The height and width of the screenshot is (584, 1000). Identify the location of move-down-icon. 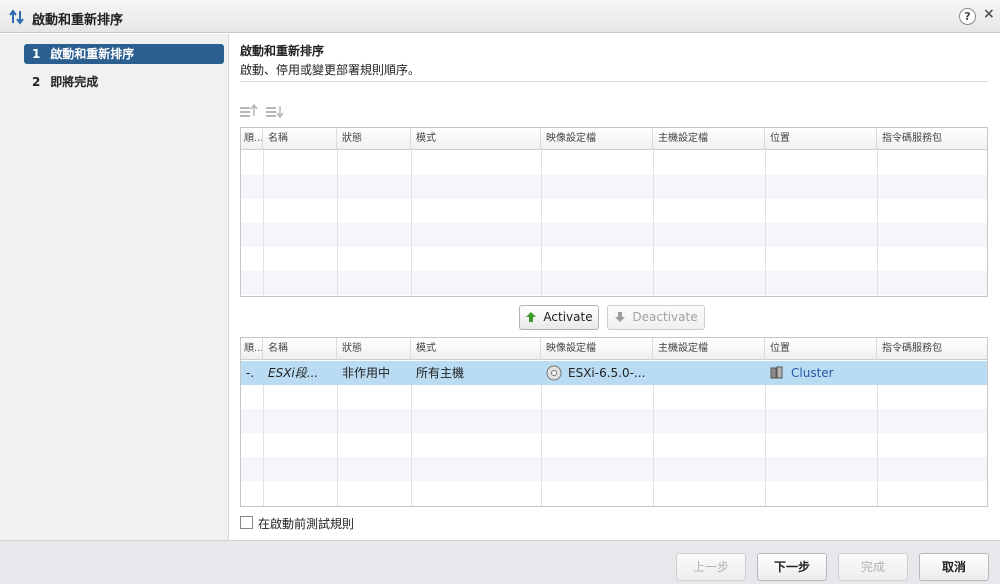
(275, 111).